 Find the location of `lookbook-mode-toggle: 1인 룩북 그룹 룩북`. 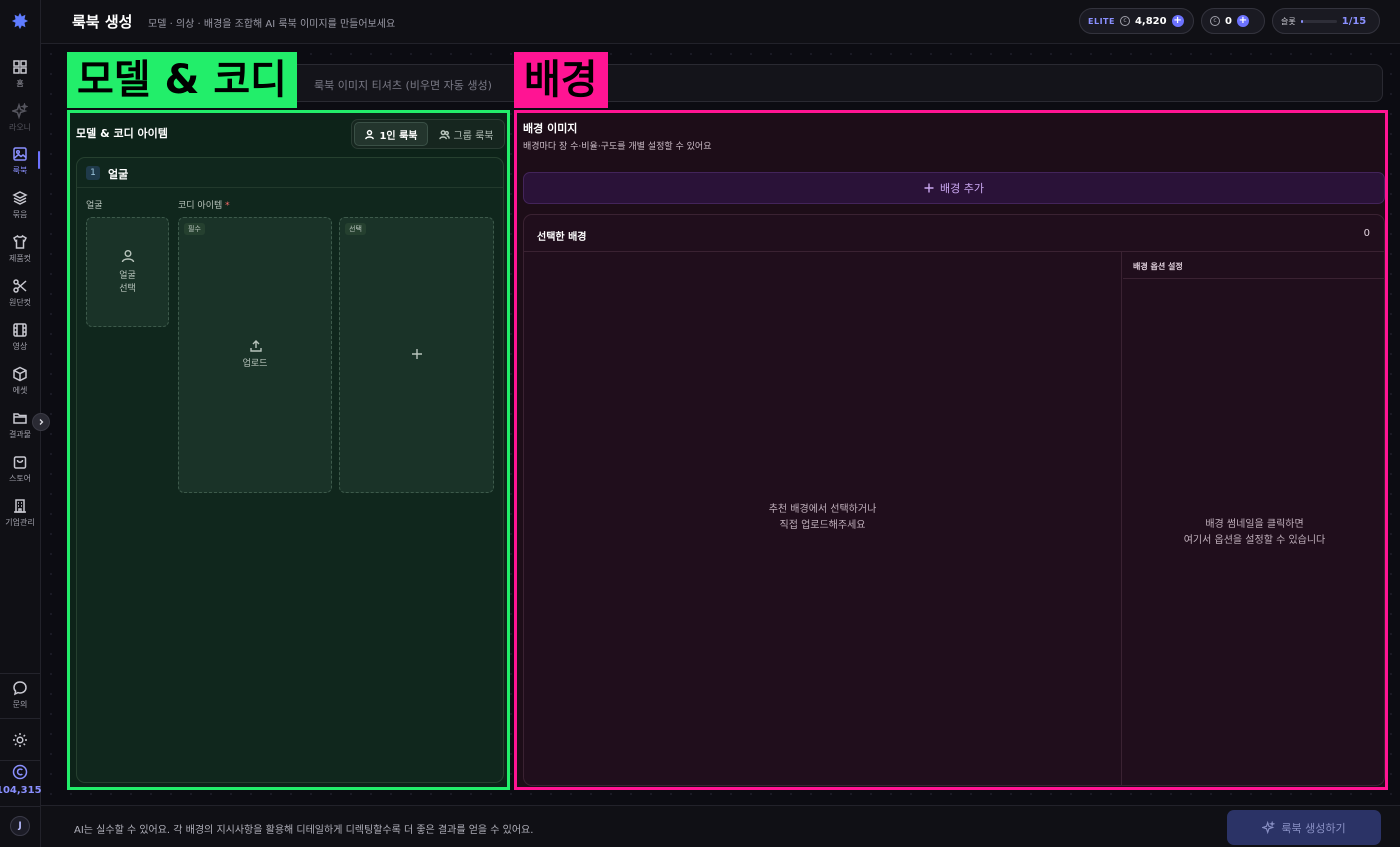

lookbook-mode-toggle: 1인 룩북 그룹 룩북 is located at coordinates (428, 134).